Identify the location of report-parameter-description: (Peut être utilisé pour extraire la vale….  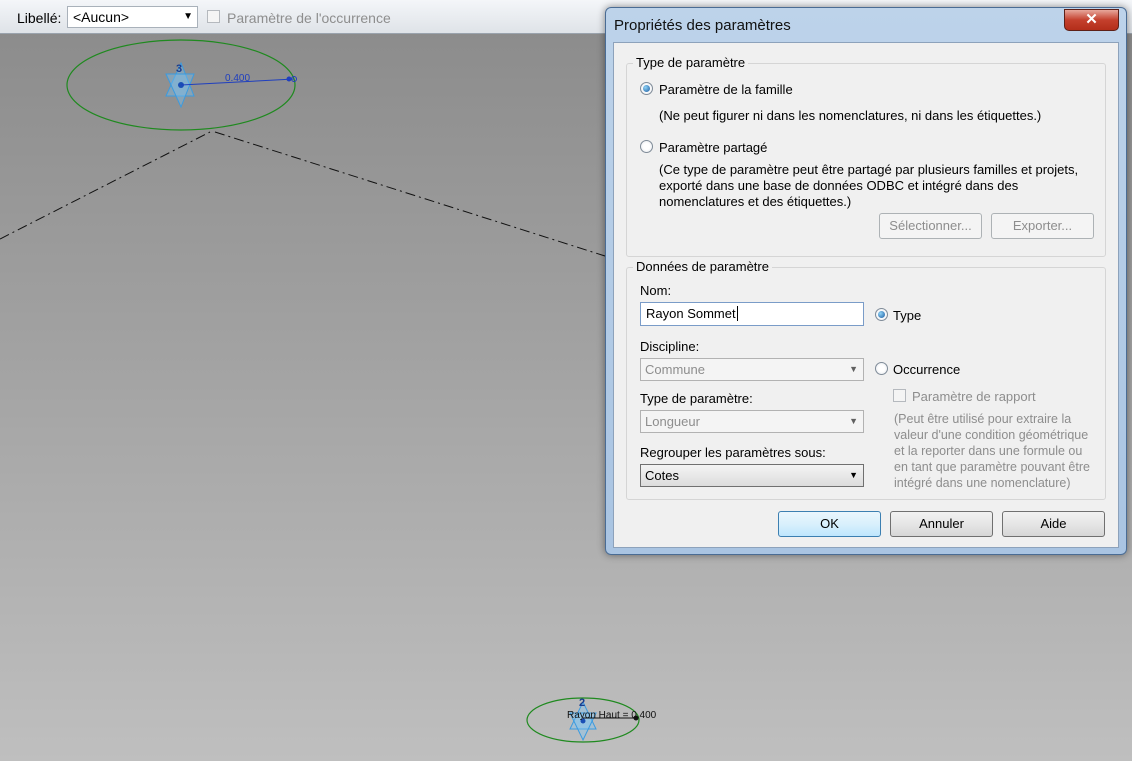
(992, 451).